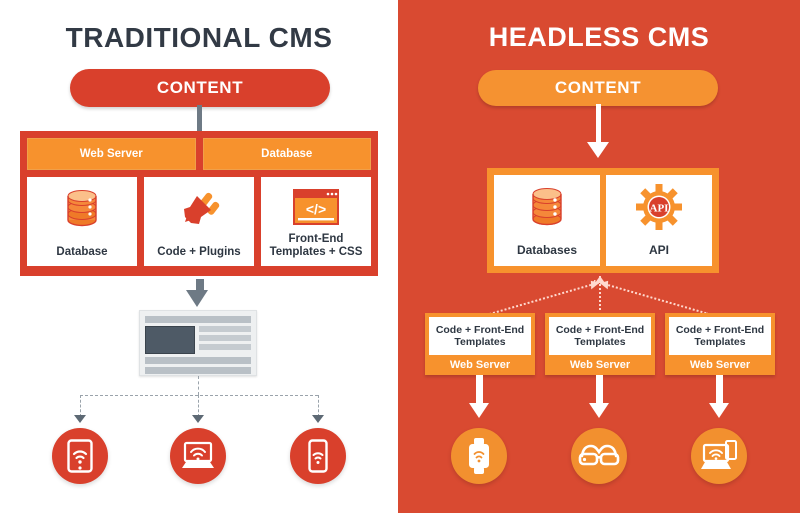  I want to click on tree-arrow-3-icon, so click(318, 419).